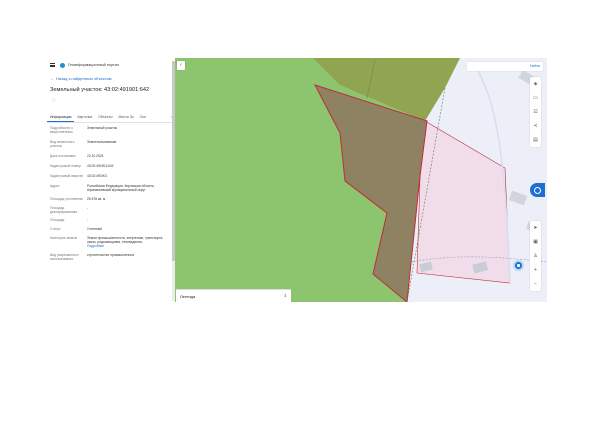 The height and width of the screenshot is (424, 600). I want to click on chevron-up-down-icon: ⇕, so click(285, 295).